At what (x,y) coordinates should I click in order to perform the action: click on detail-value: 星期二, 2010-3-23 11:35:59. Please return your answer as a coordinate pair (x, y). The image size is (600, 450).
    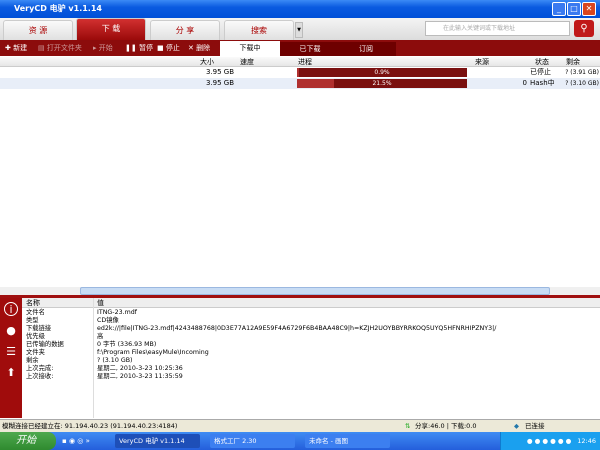
    Looking at the image, I should click on (140, 376).